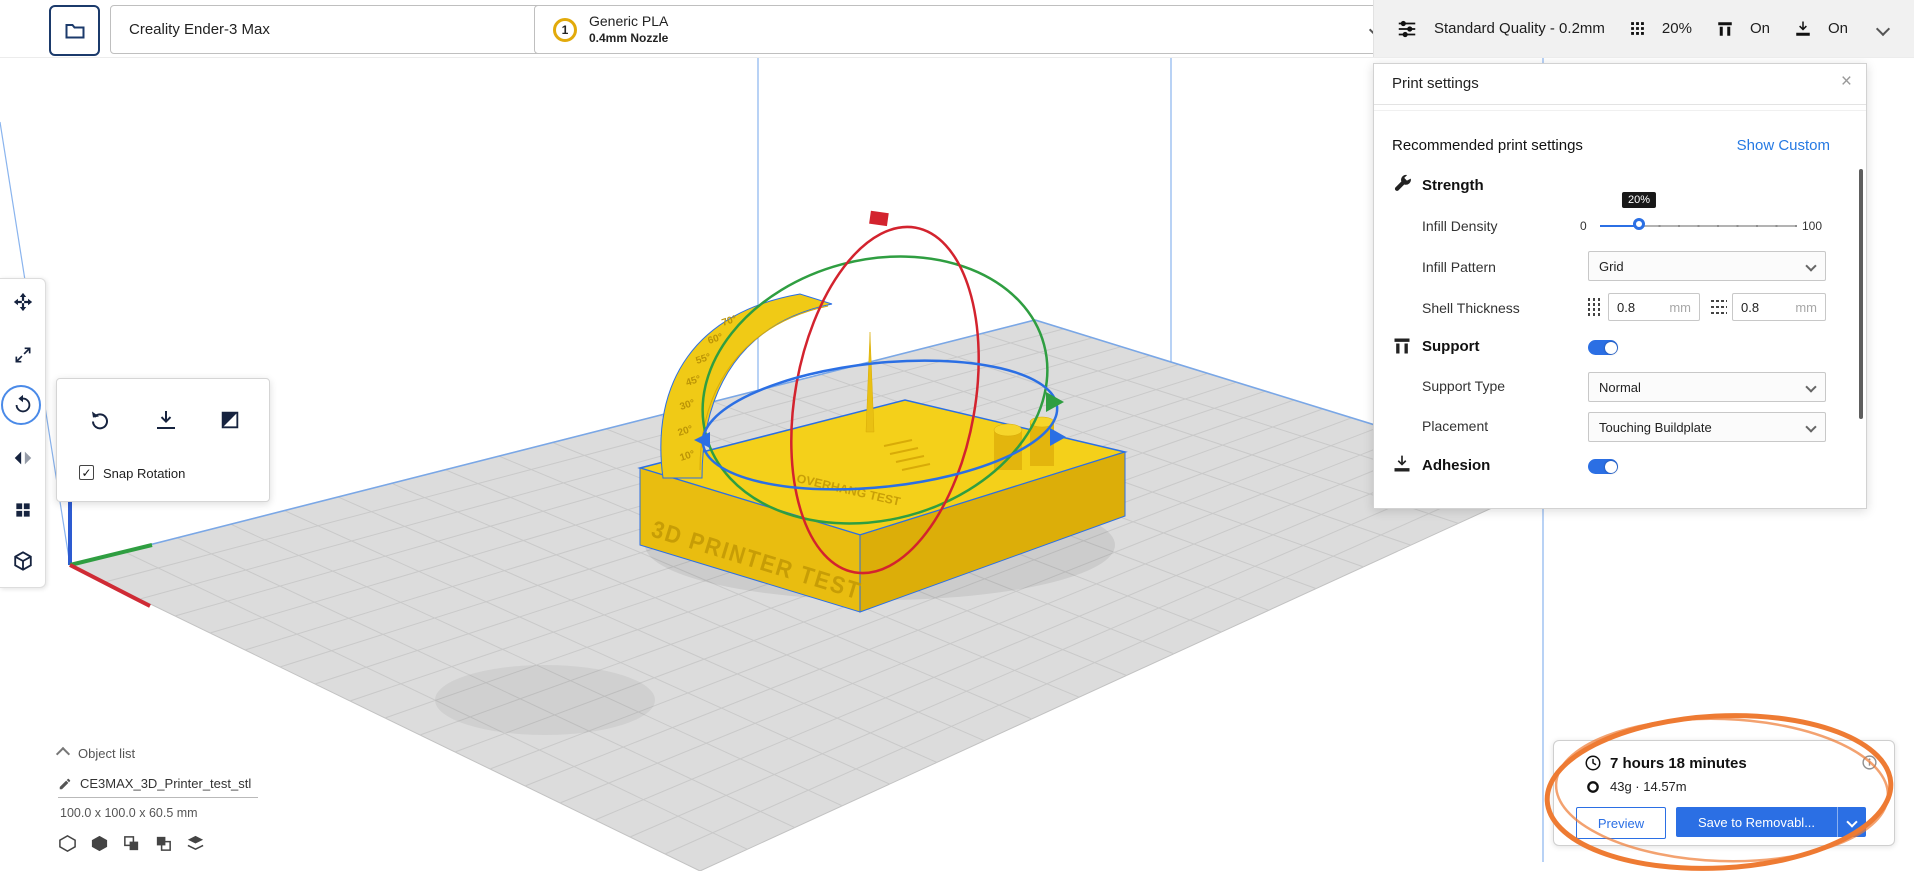 Image resolution: width=1914 pixels, height=871 pixels. Describe the element at coordinates (144, 473) in the screenshot. I see `snap-rotation-label: Snap Rotation` at that location.